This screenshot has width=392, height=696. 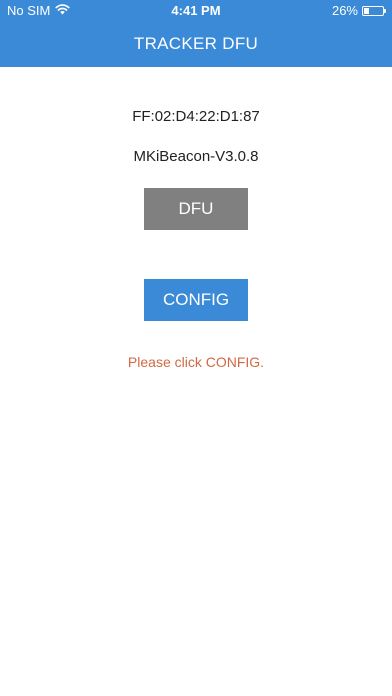 What do you see at coordinates (374, 10) in the screenshot?
I see `battery-icon` at bounding box center [374, 10].